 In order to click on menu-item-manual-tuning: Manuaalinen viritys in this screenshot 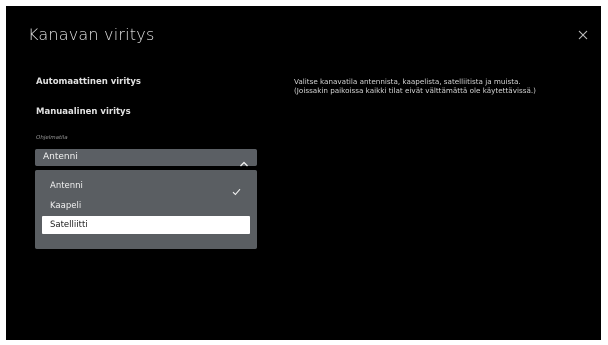, I will do `click(83, 112)`.